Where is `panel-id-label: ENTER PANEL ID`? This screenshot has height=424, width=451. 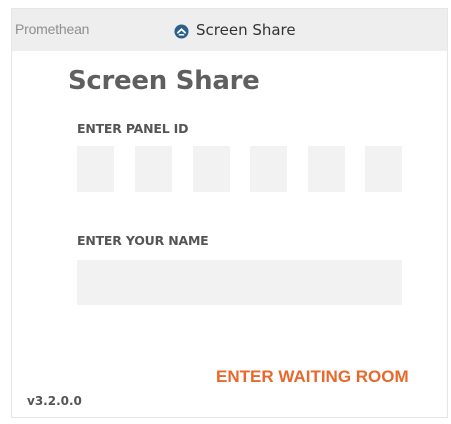 panel-id-label: ENTER PANEL ID is located at coordinates (133, 128).